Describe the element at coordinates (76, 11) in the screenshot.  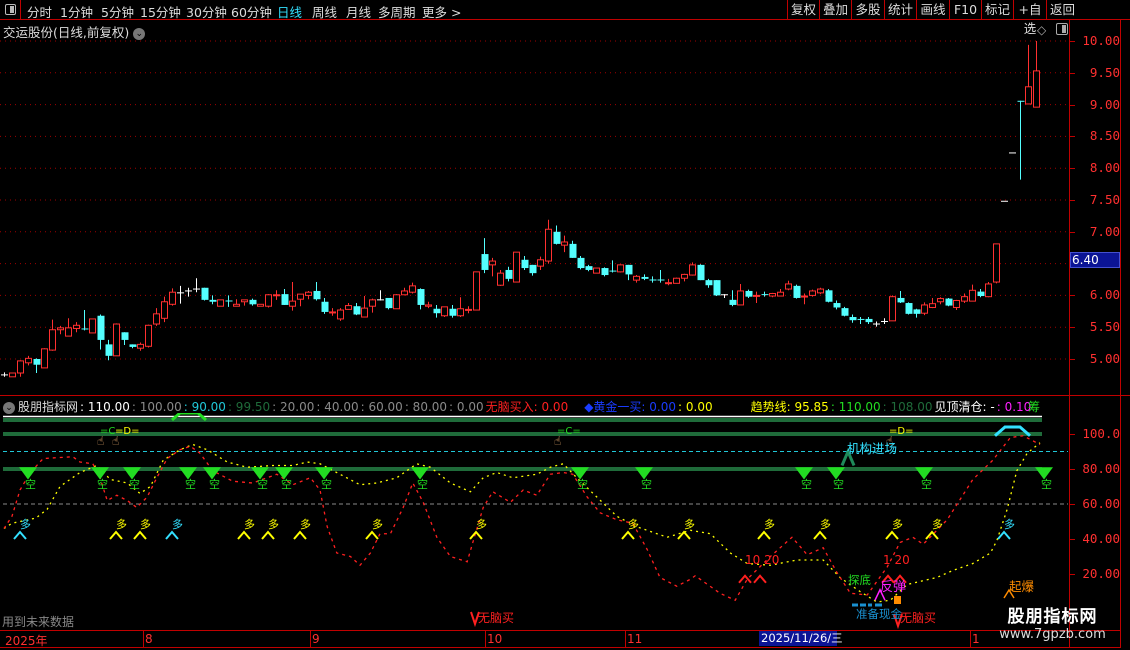
I see `tab-period-1: 1分钟` at that location.